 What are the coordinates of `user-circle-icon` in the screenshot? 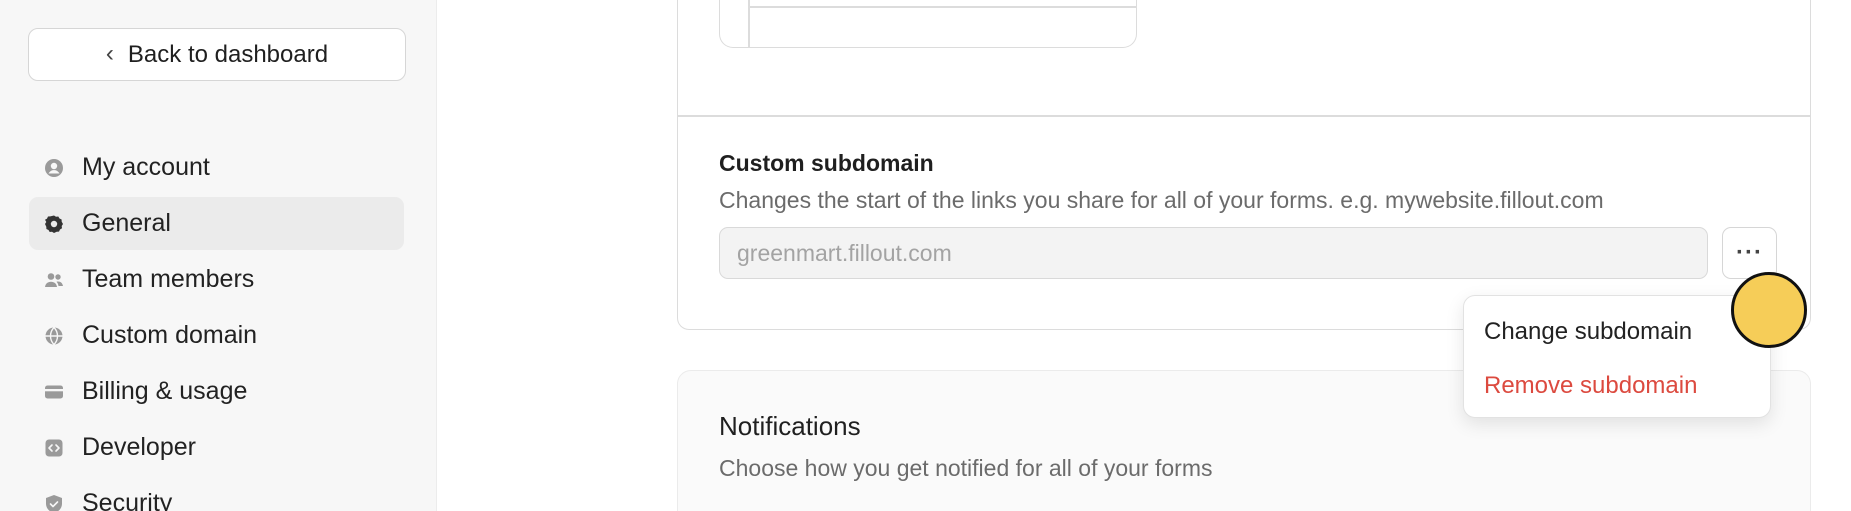 It's located at (54, 168).